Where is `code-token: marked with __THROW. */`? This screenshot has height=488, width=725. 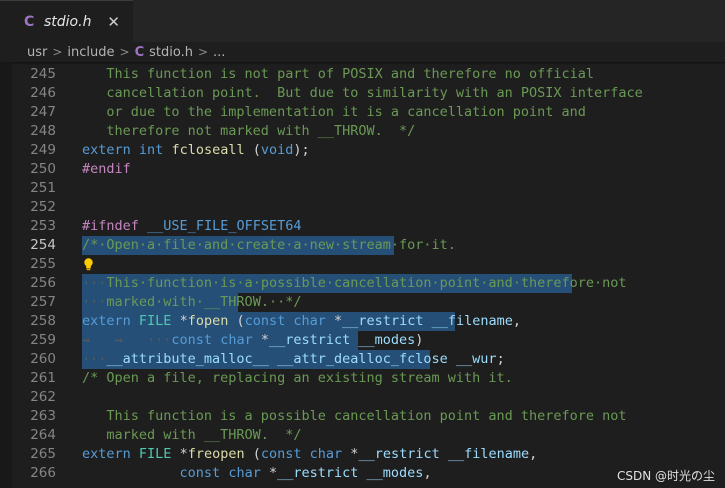
code-token: marked with __THROW. */ is located at coordinates (192, 435).